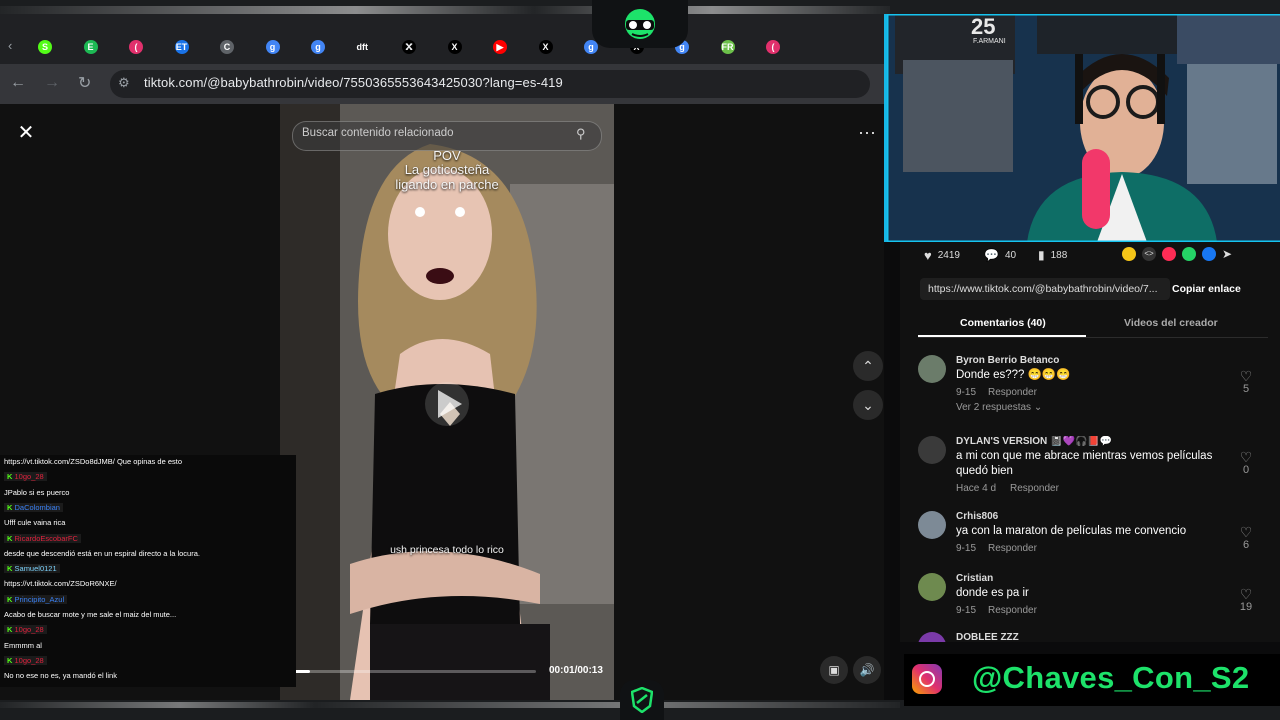 This screenshot has height=720, width=1280. What do you see at coordinates (1000, 255) in the screenshot?
I see `comment-stat: 💬 40` at bounding box center [1000, 255].